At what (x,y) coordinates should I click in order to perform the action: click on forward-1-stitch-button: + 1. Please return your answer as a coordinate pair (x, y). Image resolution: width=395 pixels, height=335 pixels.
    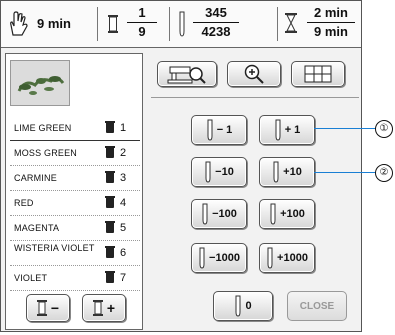
    Looking at the image, I should click on (287, 130).